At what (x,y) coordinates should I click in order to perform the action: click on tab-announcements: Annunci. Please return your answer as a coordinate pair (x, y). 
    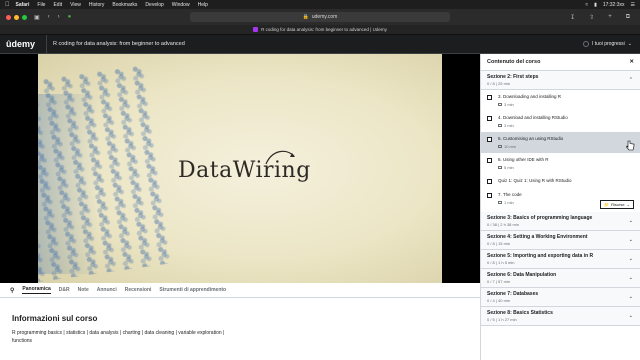
    Looking at the image, I should click on (107, 290).